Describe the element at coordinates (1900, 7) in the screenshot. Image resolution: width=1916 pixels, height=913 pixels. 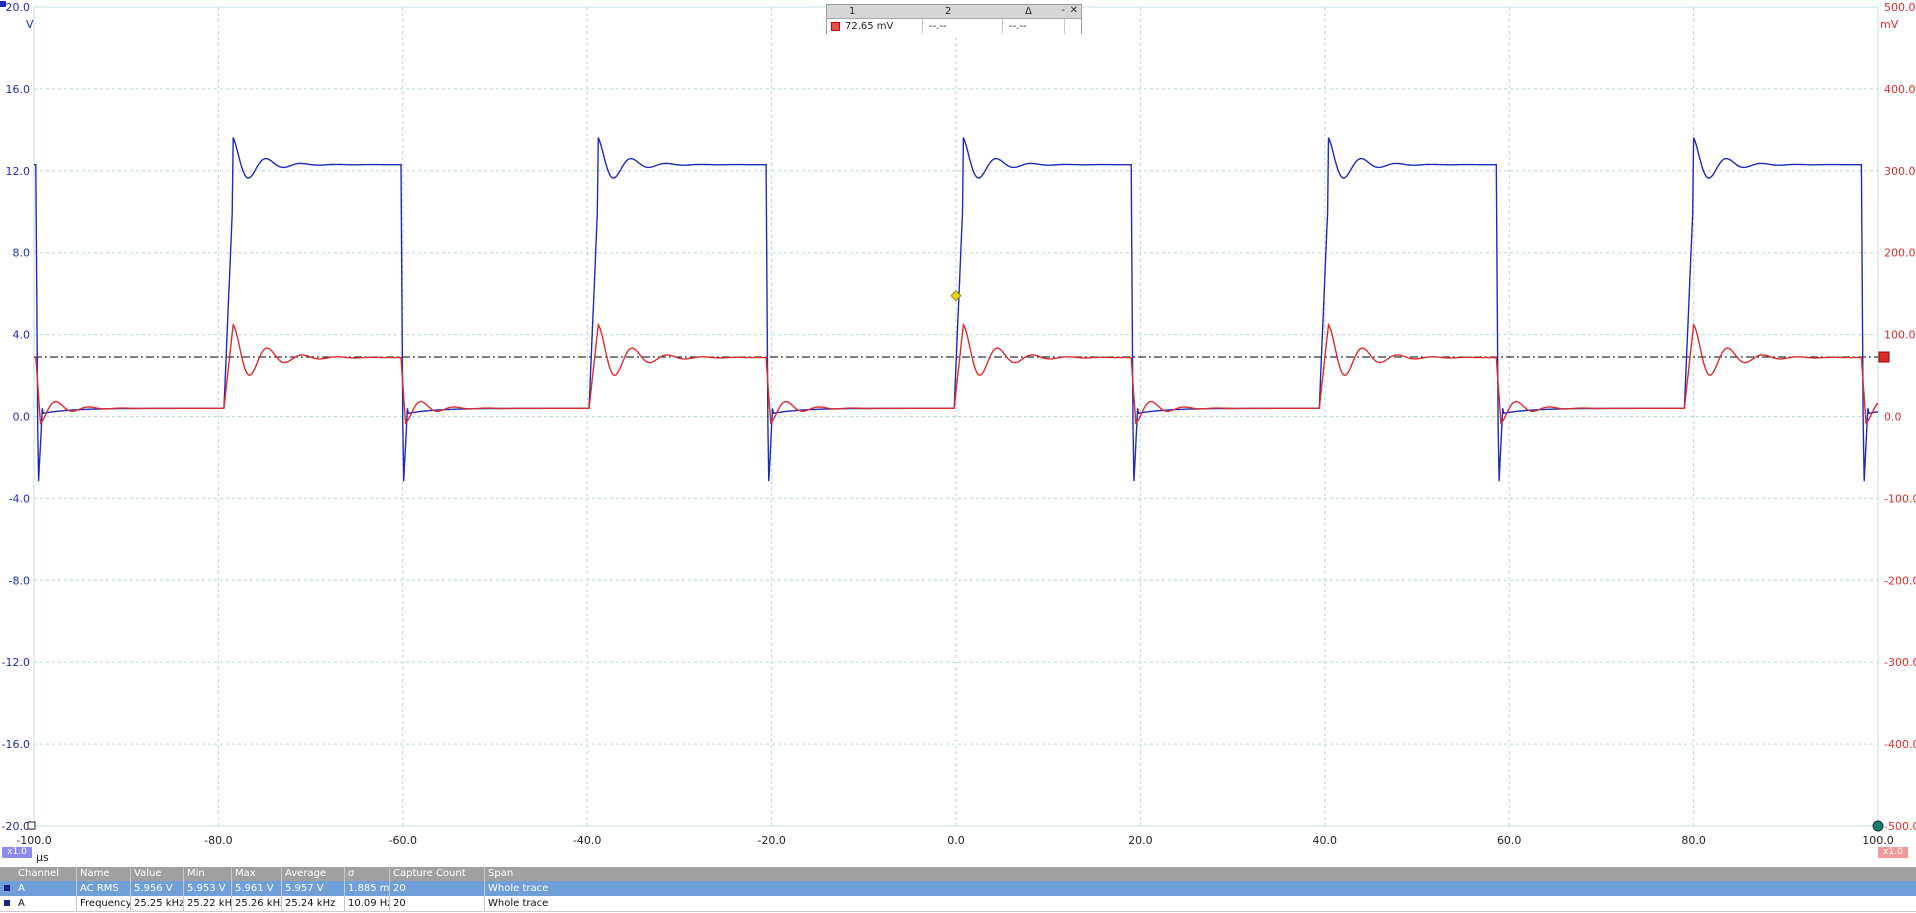
I see `right-axis-tick: 500.0` at that location.